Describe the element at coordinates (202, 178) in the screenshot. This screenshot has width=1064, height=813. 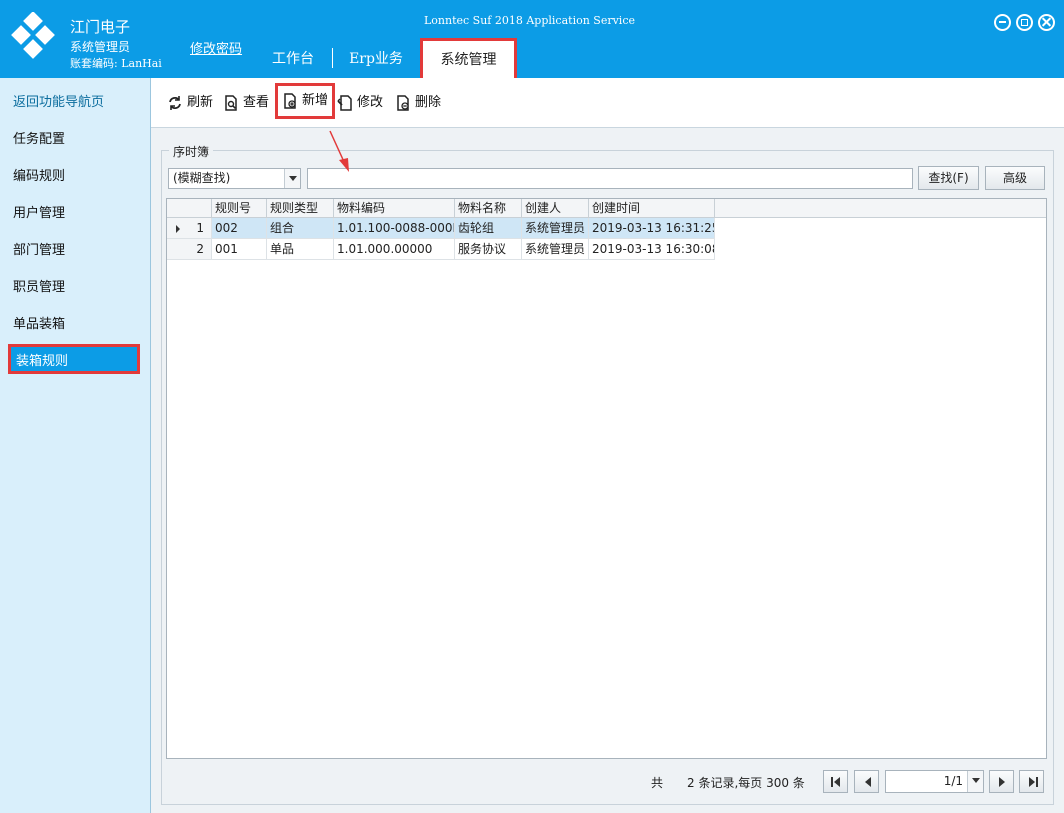
I see `search-mode-value: (模糊查找)` at that location.